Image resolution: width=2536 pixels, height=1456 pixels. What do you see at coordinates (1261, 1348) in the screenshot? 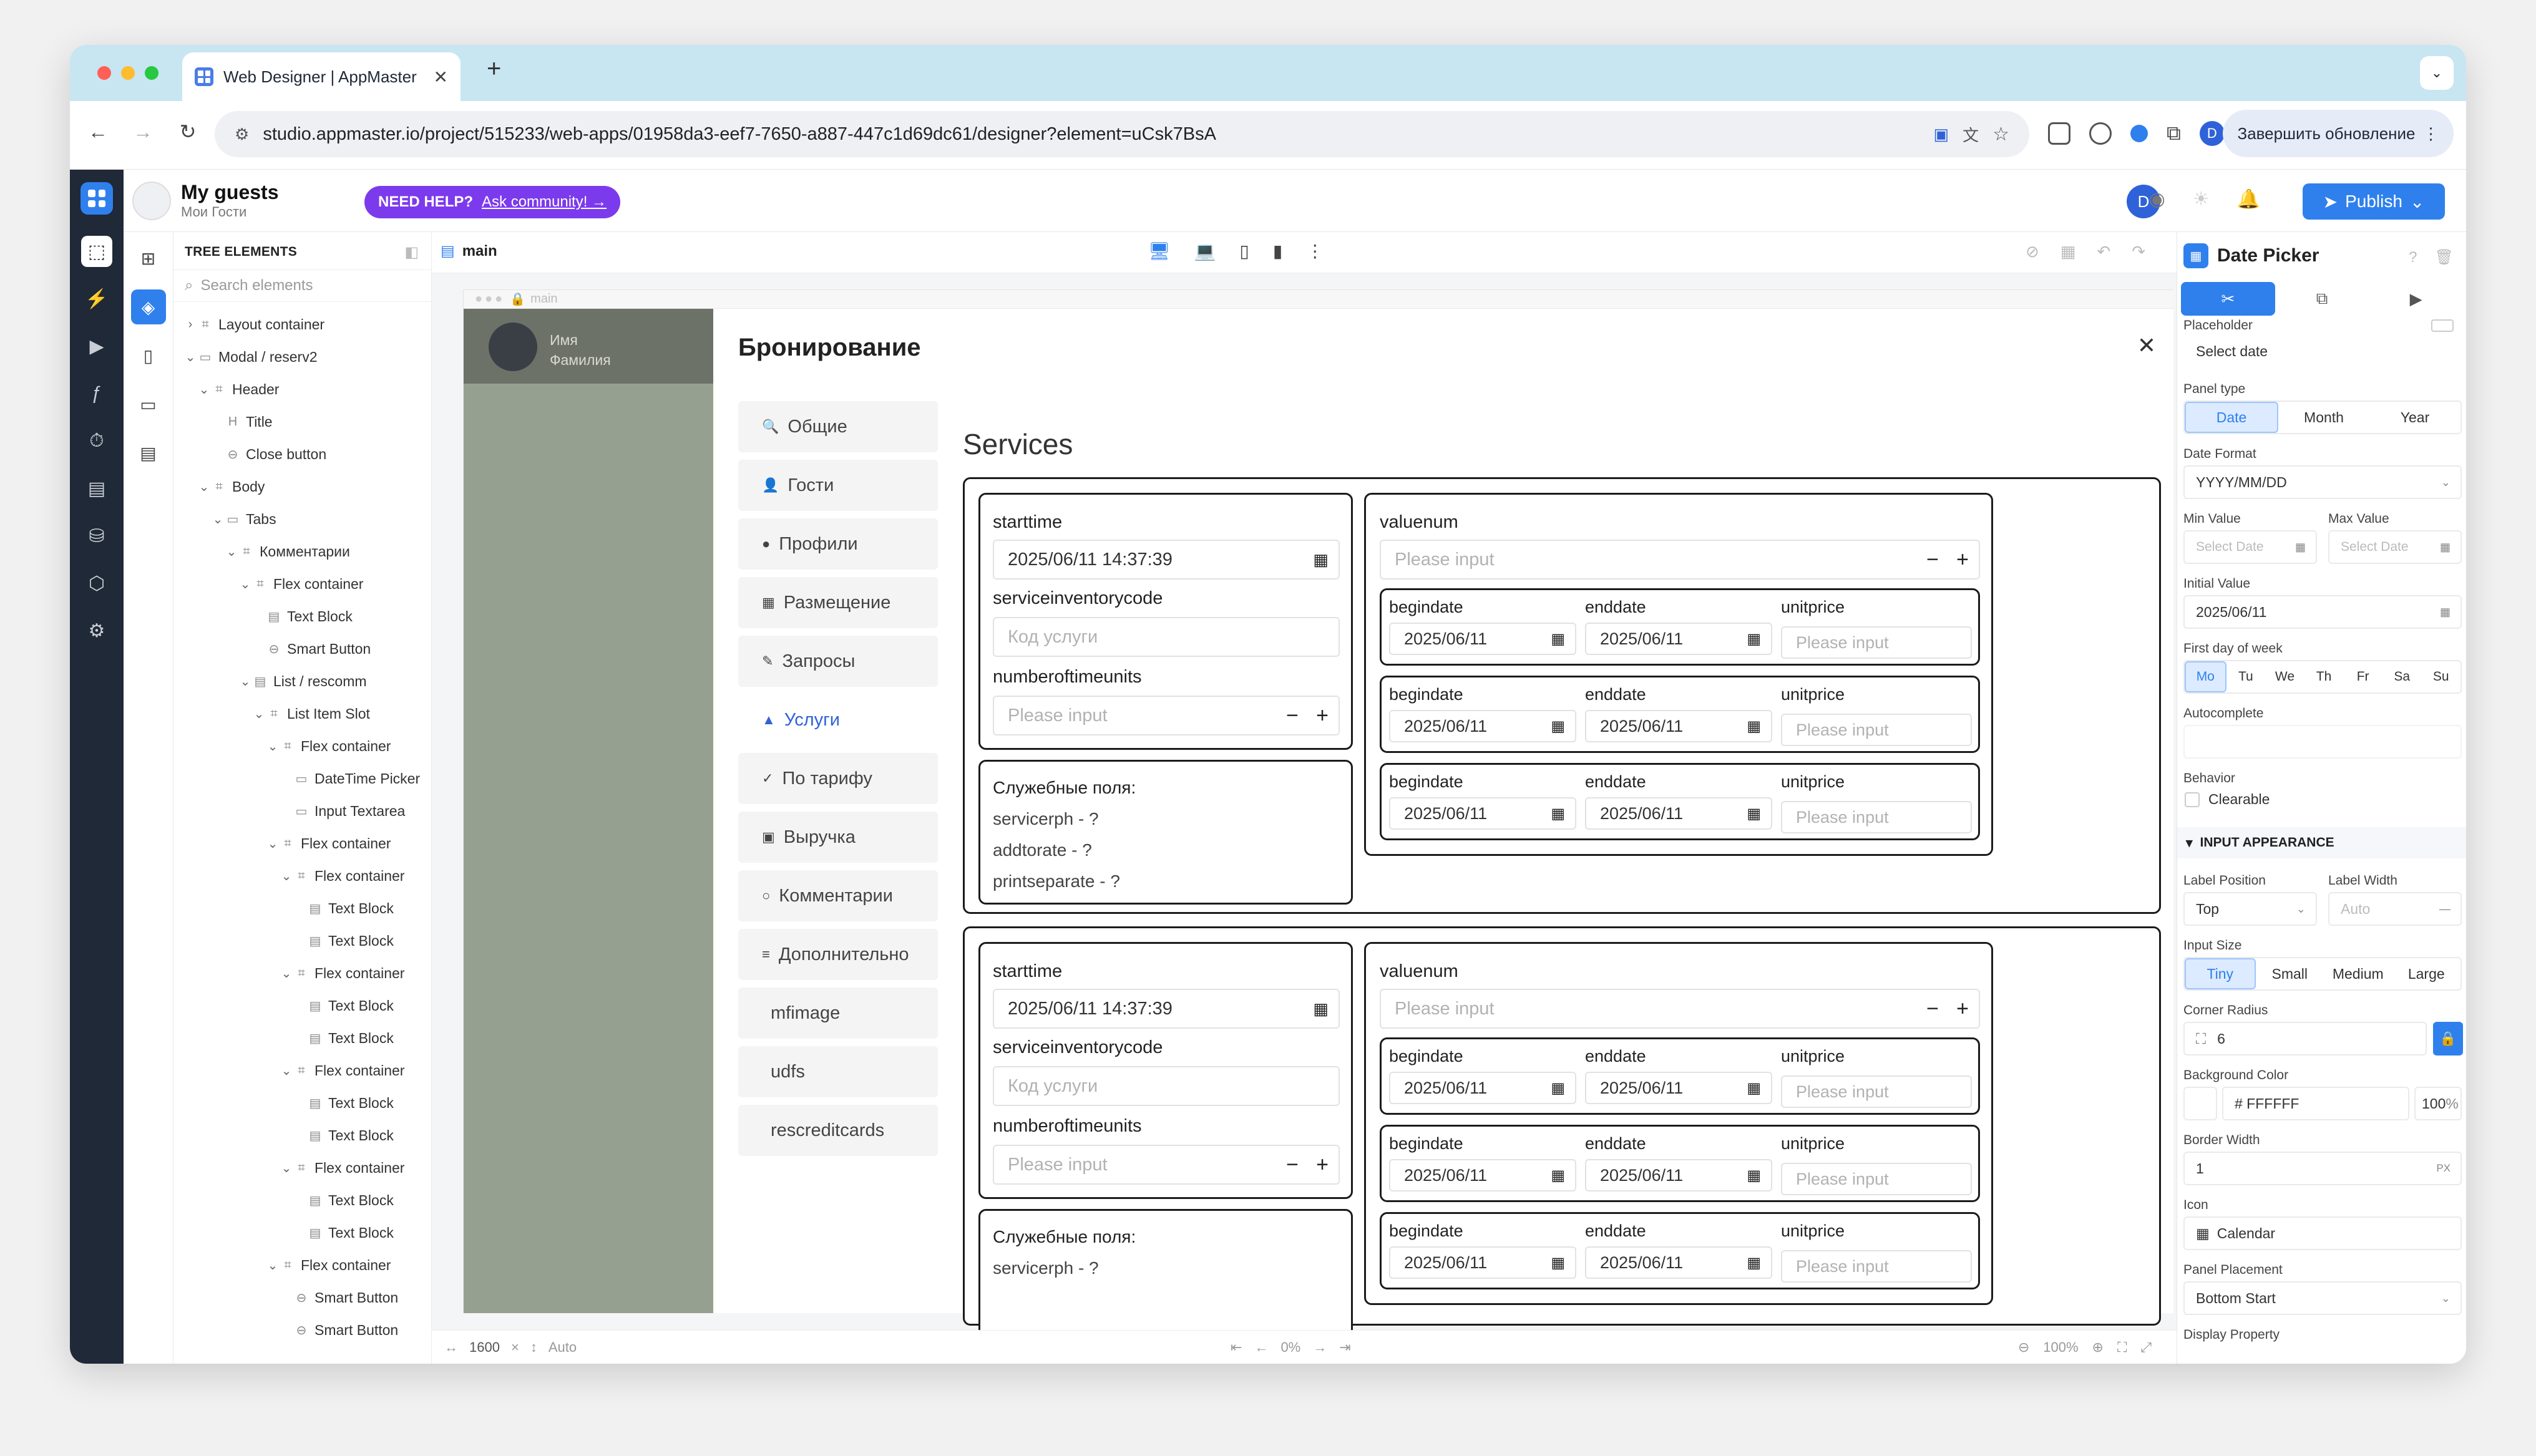
I see `scroll-left-icon: ←` at bounding box center [1261, 1348].